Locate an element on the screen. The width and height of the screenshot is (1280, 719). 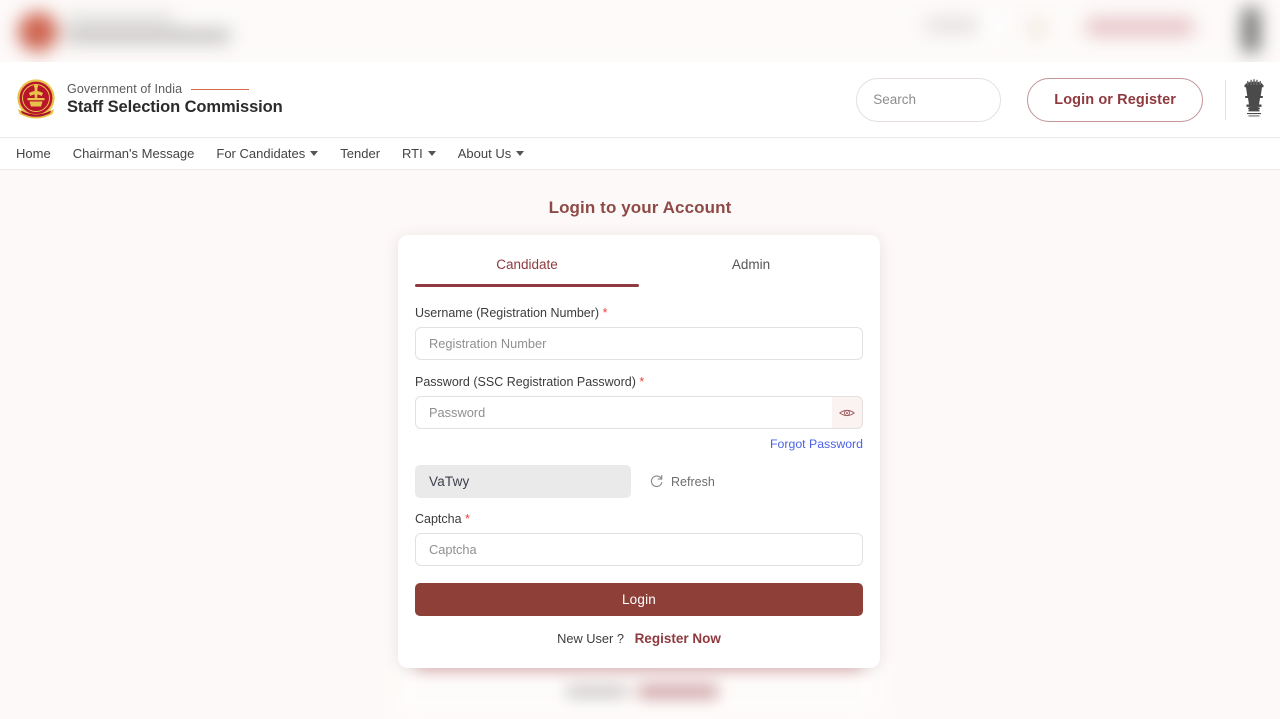
ghost-search-icon is located at coordinates (1037, 28).